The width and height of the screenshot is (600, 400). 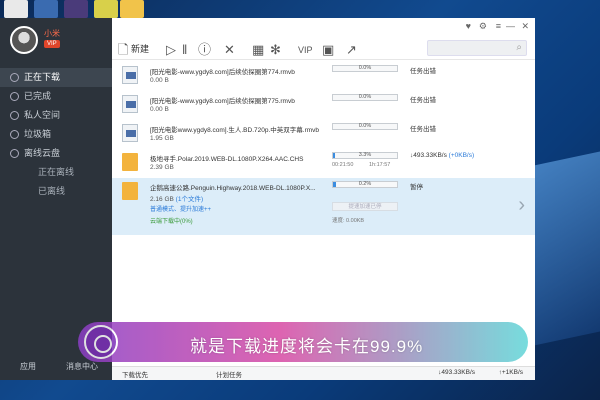 I want to click on desktop-folder-icon, so click(x=132, y=9).